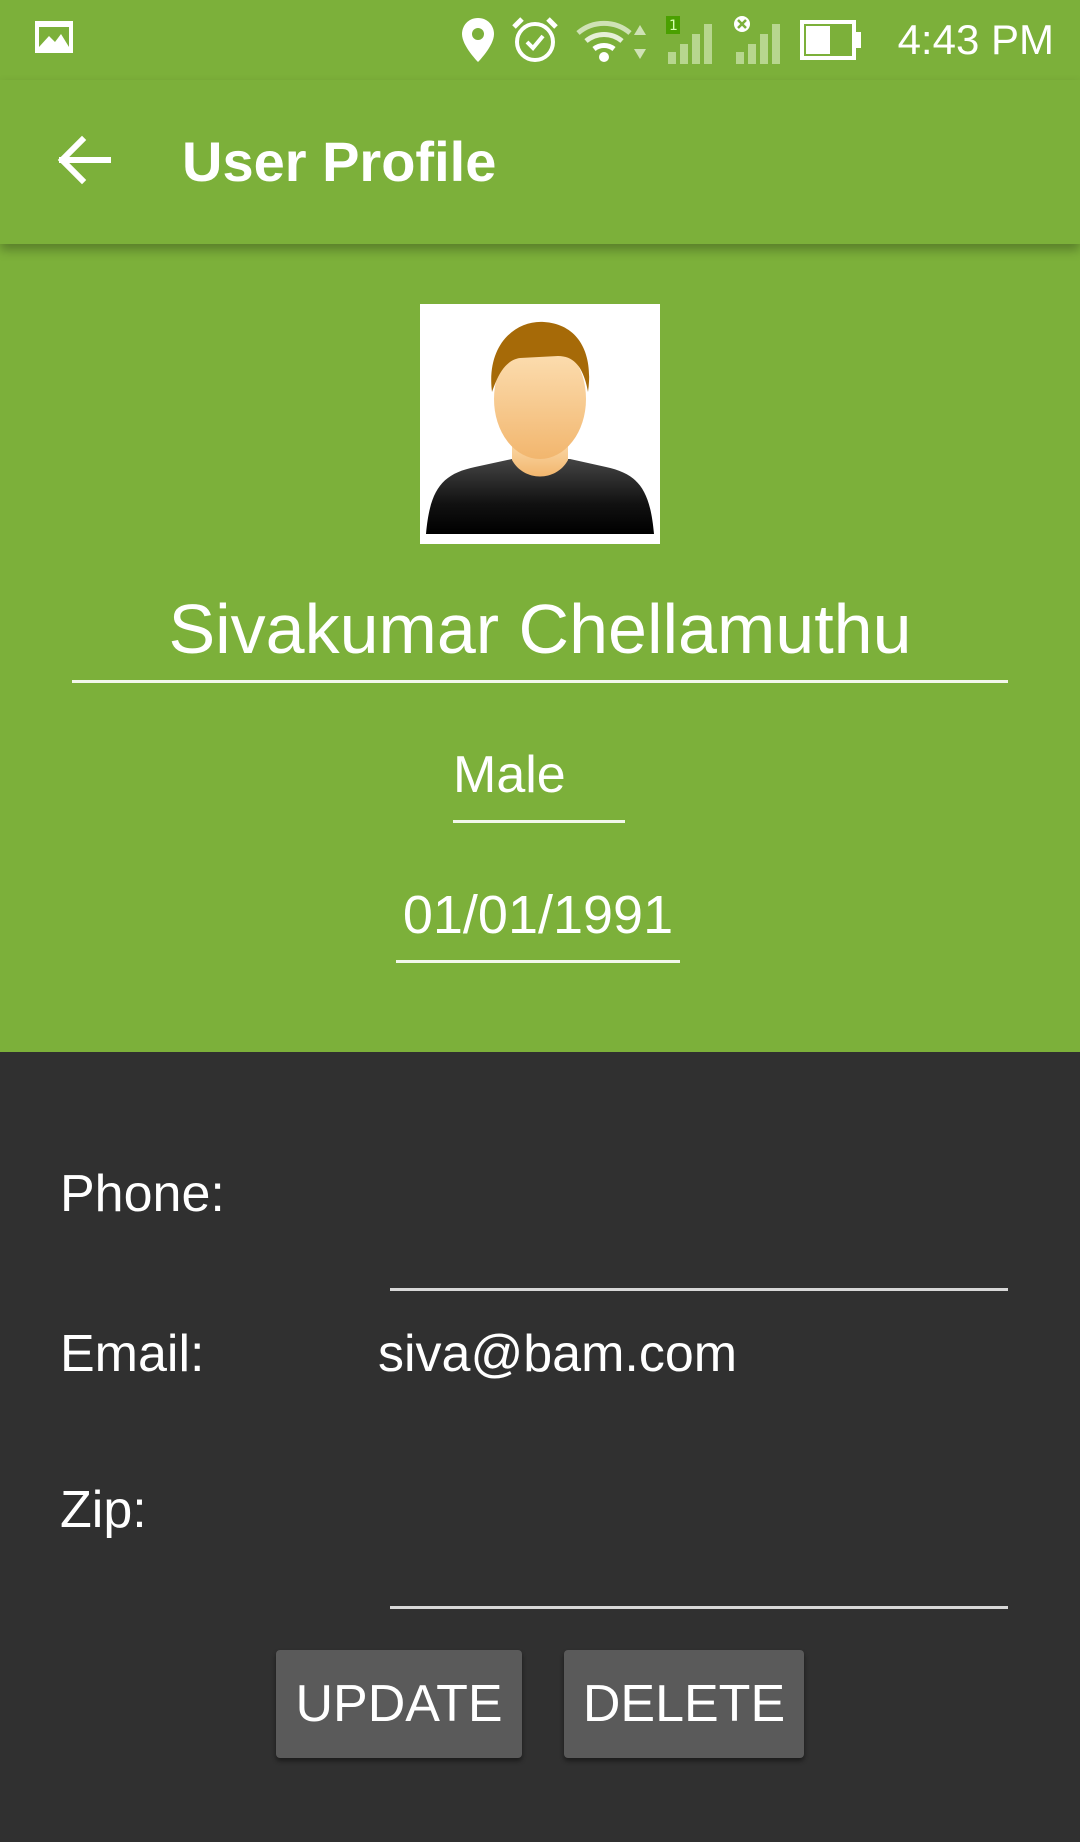  Describe the element at coordinates (684, 1704) in the screenshot. I see `delete-button: DELETE` at that location.